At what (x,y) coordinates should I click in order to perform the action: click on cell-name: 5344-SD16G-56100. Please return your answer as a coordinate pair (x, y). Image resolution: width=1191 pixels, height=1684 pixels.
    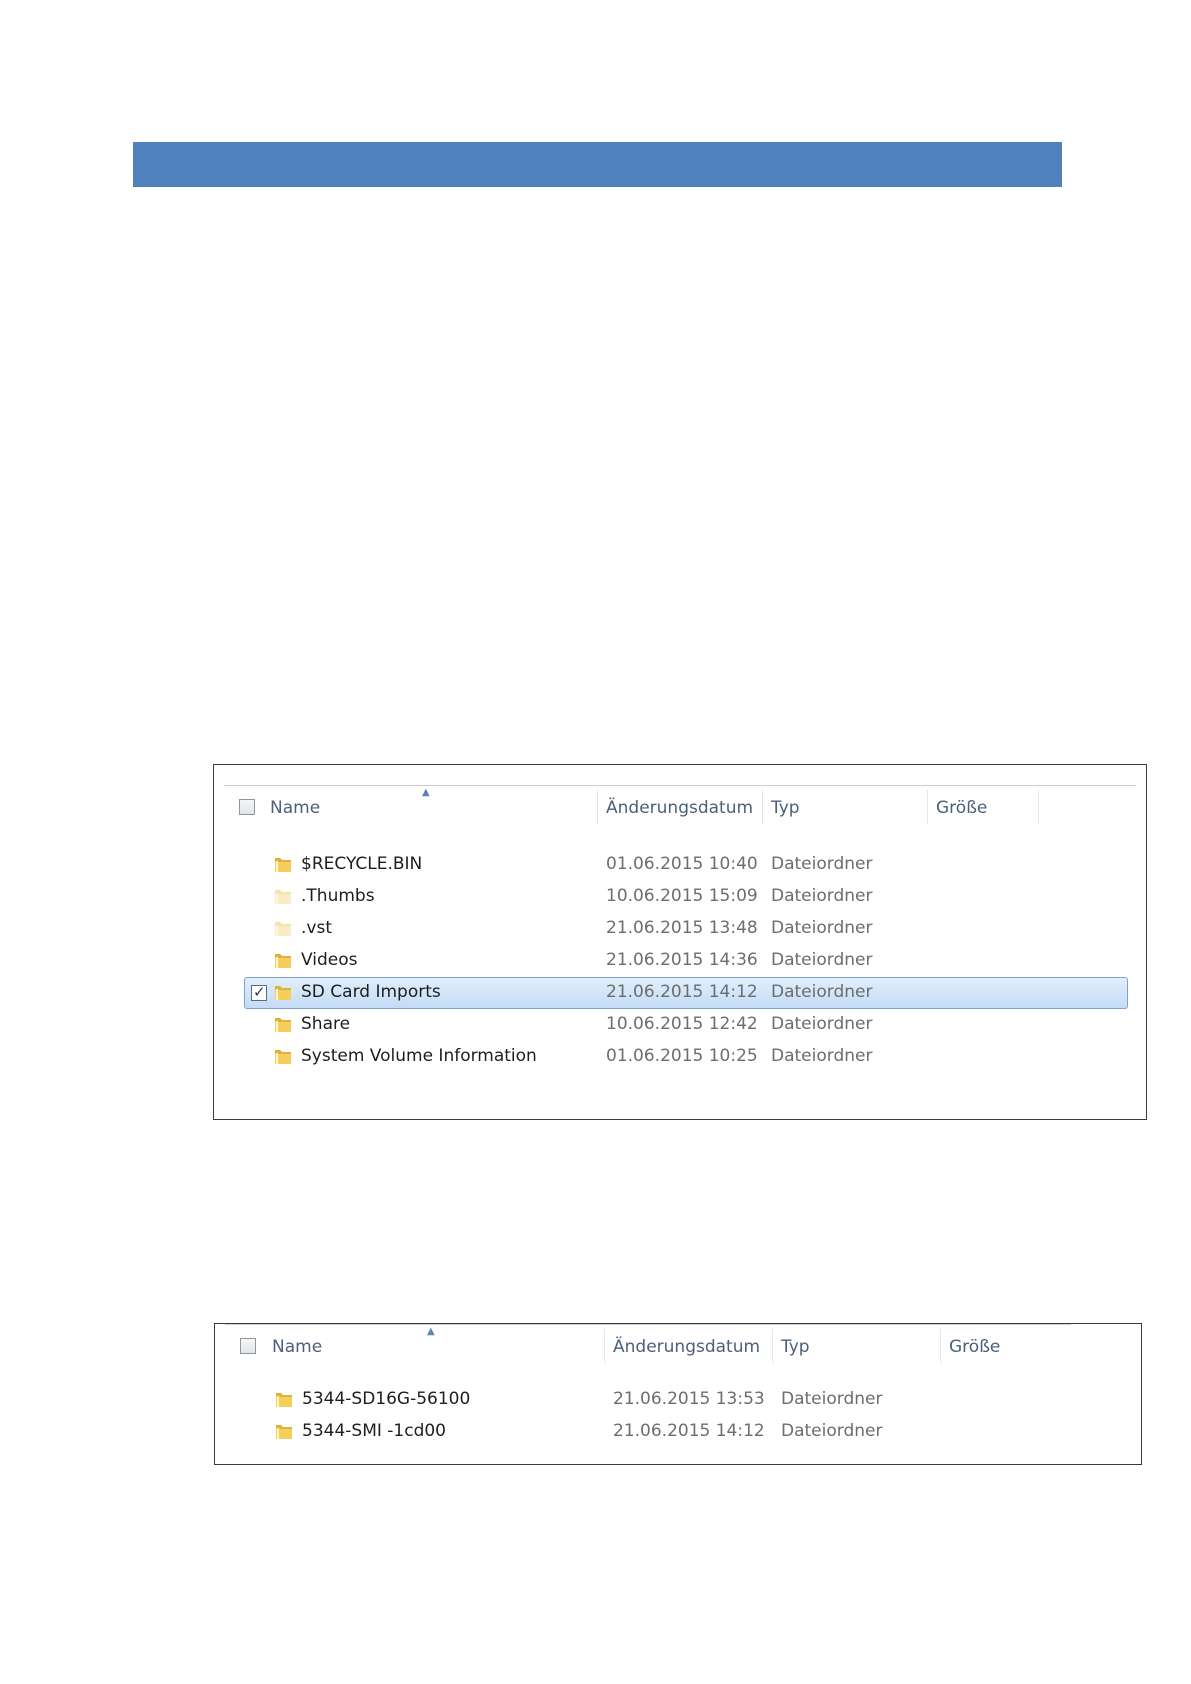
    Looking at the image, I should click on (386, 1399).